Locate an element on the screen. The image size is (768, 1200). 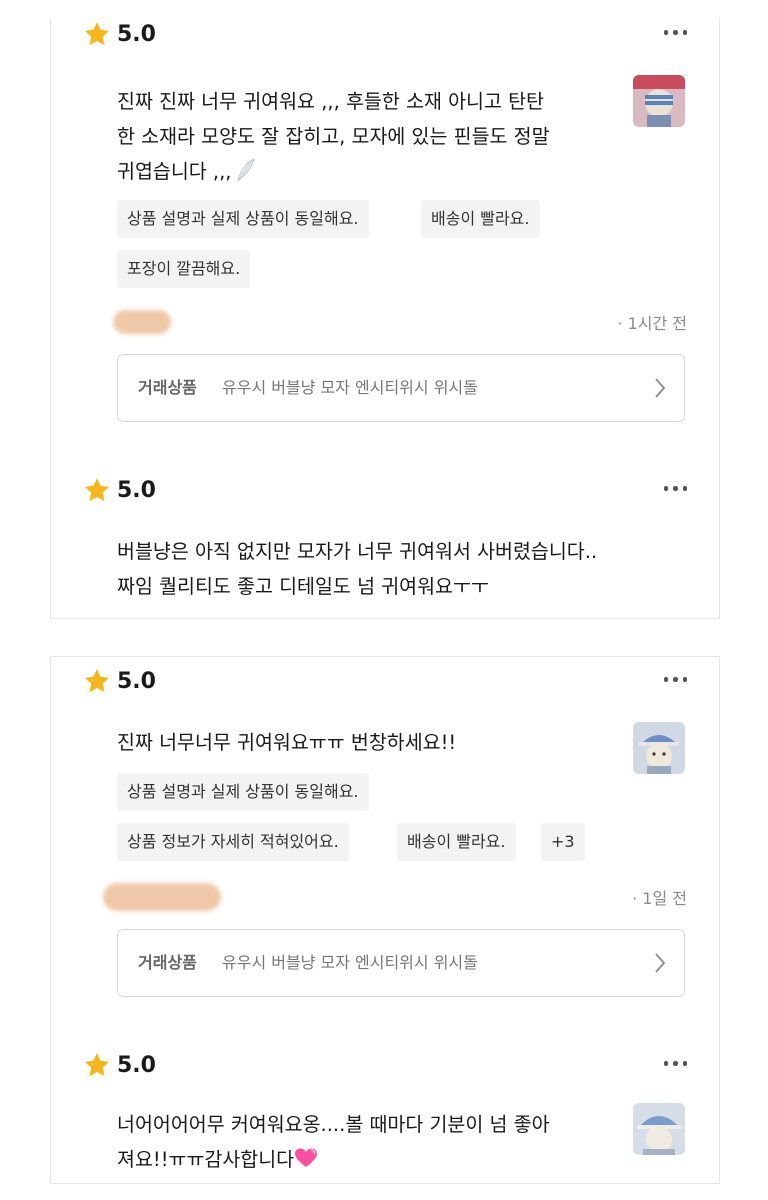
tag-chip: 상품 정보가 자세히 적혀있어요. is located at coordinates (233, 842).